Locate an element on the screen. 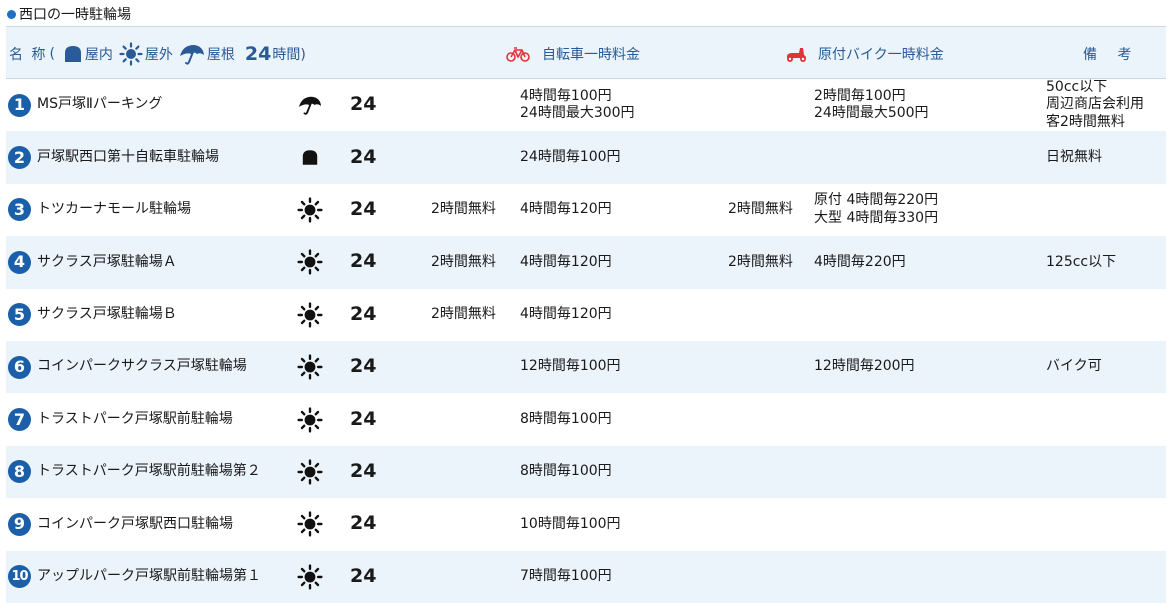 This screenshot has height=614, width=1170. bike-fee-line: 8時間毎100円 is located at coordinates (566, 418).